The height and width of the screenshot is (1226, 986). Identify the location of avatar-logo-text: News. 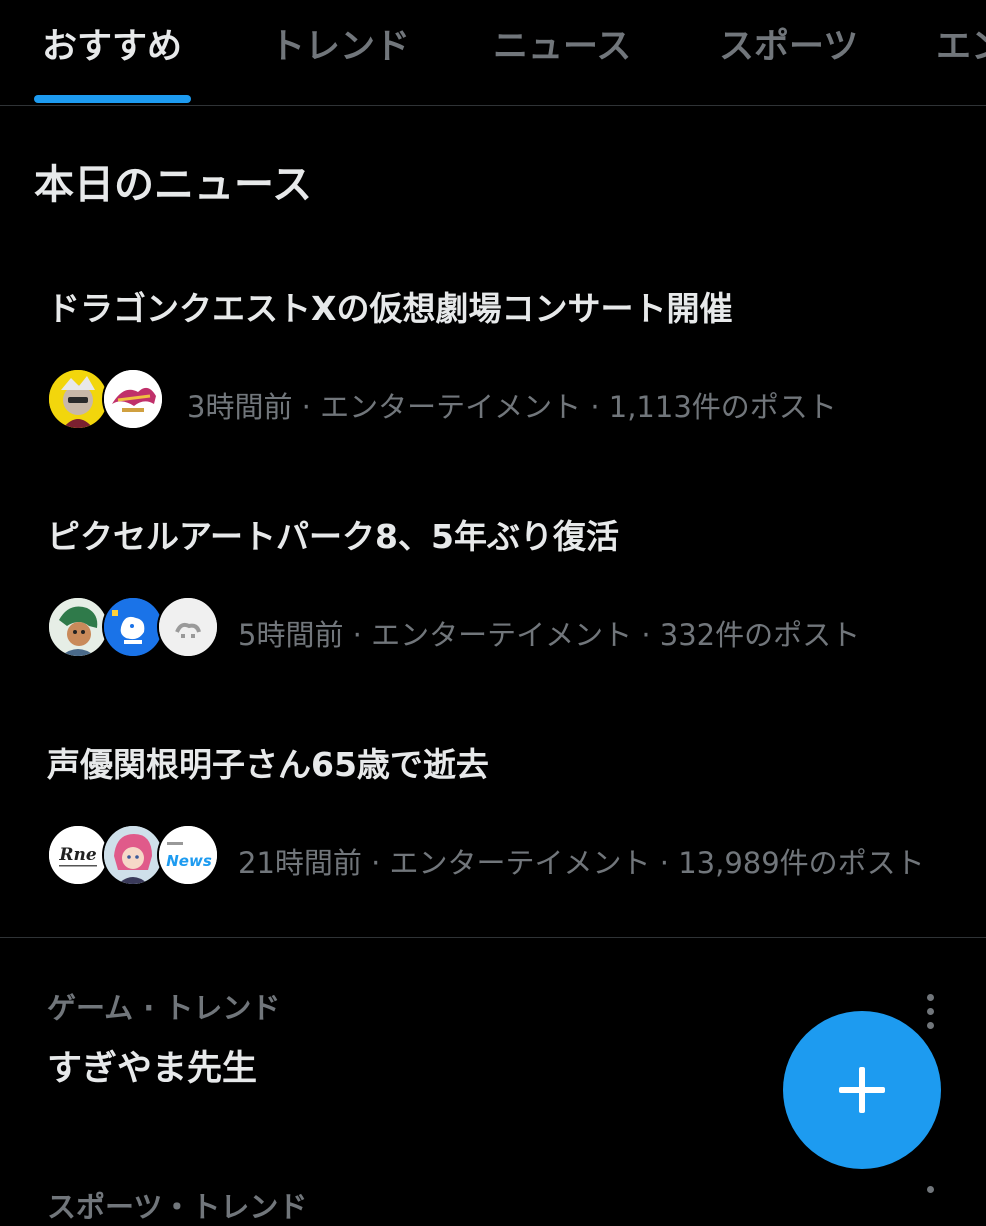
(189, 861).